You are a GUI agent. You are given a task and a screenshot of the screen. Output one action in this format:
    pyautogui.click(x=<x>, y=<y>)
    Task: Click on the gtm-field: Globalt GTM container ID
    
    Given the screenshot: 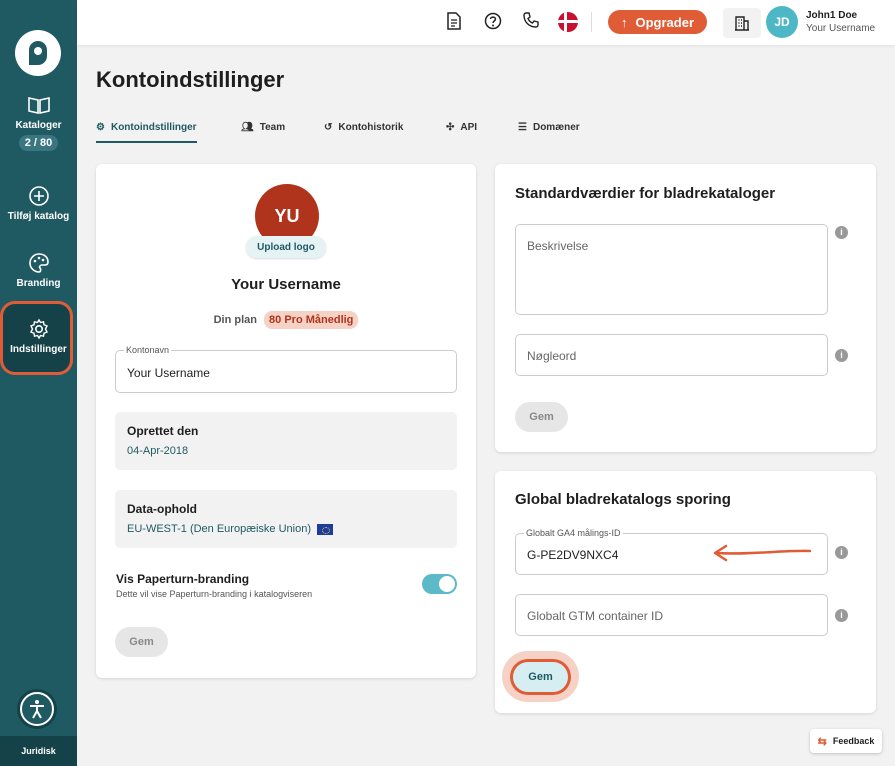 What is the action you would take?
    pyautogui.click(x=671, y=615)
    